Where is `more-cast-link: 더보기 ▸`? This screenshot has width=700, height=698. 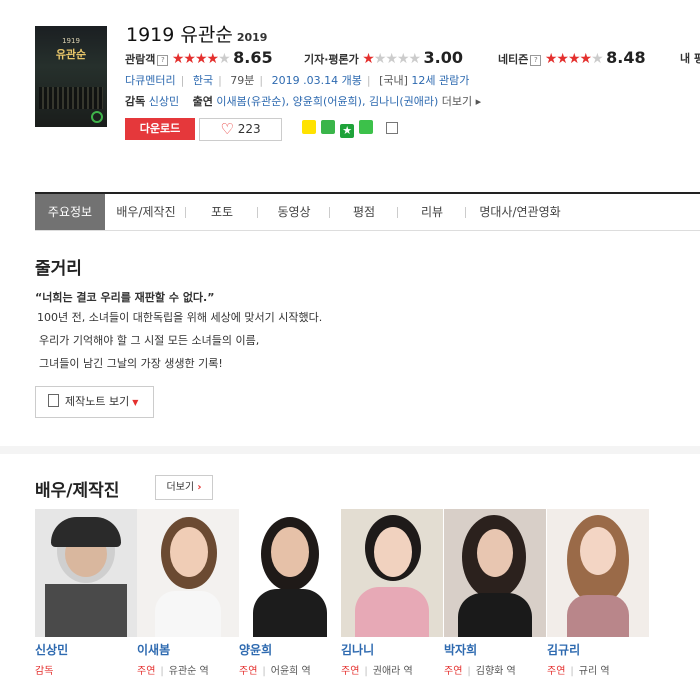 more-cast-link: 더보기 ▸ is located at coordinates (461, 101).